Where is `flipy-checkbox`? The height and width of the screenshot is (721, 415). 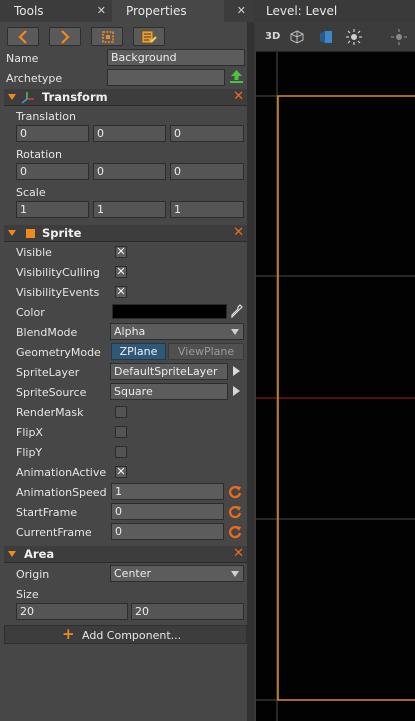
flipy-checkbox is located at coordinates (121, 452).